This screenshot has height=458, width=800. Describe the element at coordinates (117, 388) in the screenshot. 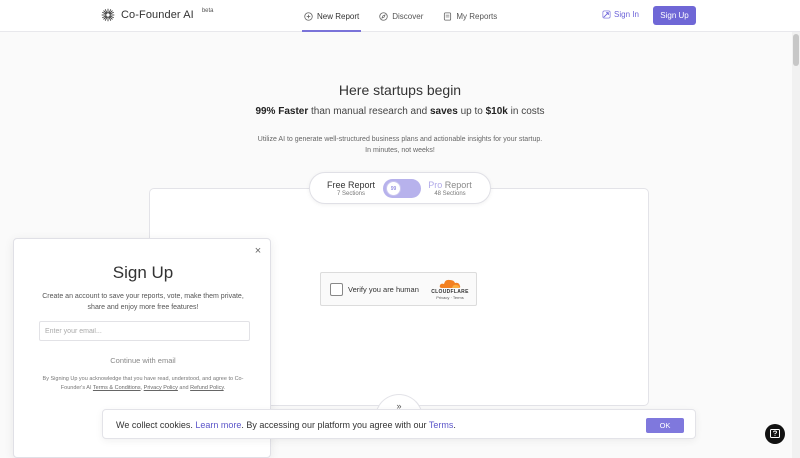

I see `terms-link: Terms & Conditions` at that location.